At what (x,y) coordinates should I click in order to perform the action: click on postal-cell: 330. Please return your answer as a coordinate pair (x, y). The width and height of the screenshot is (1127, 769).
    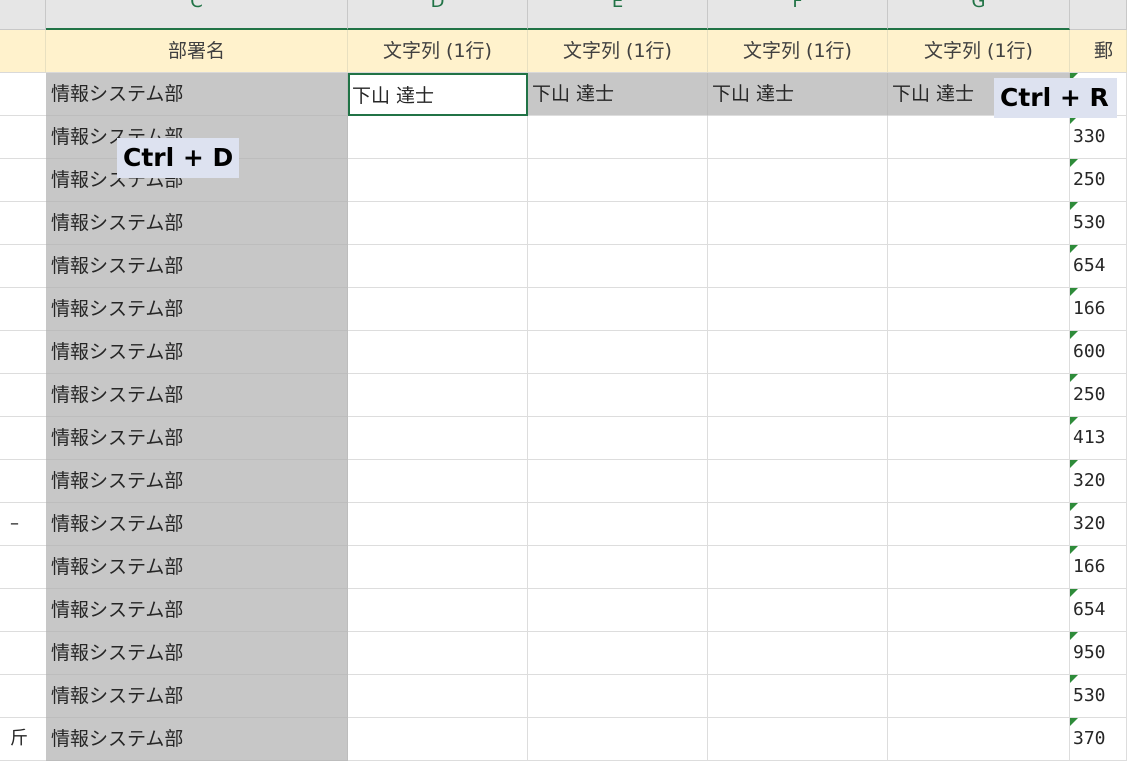
    Looking at the image, I should click on (1098, 137).